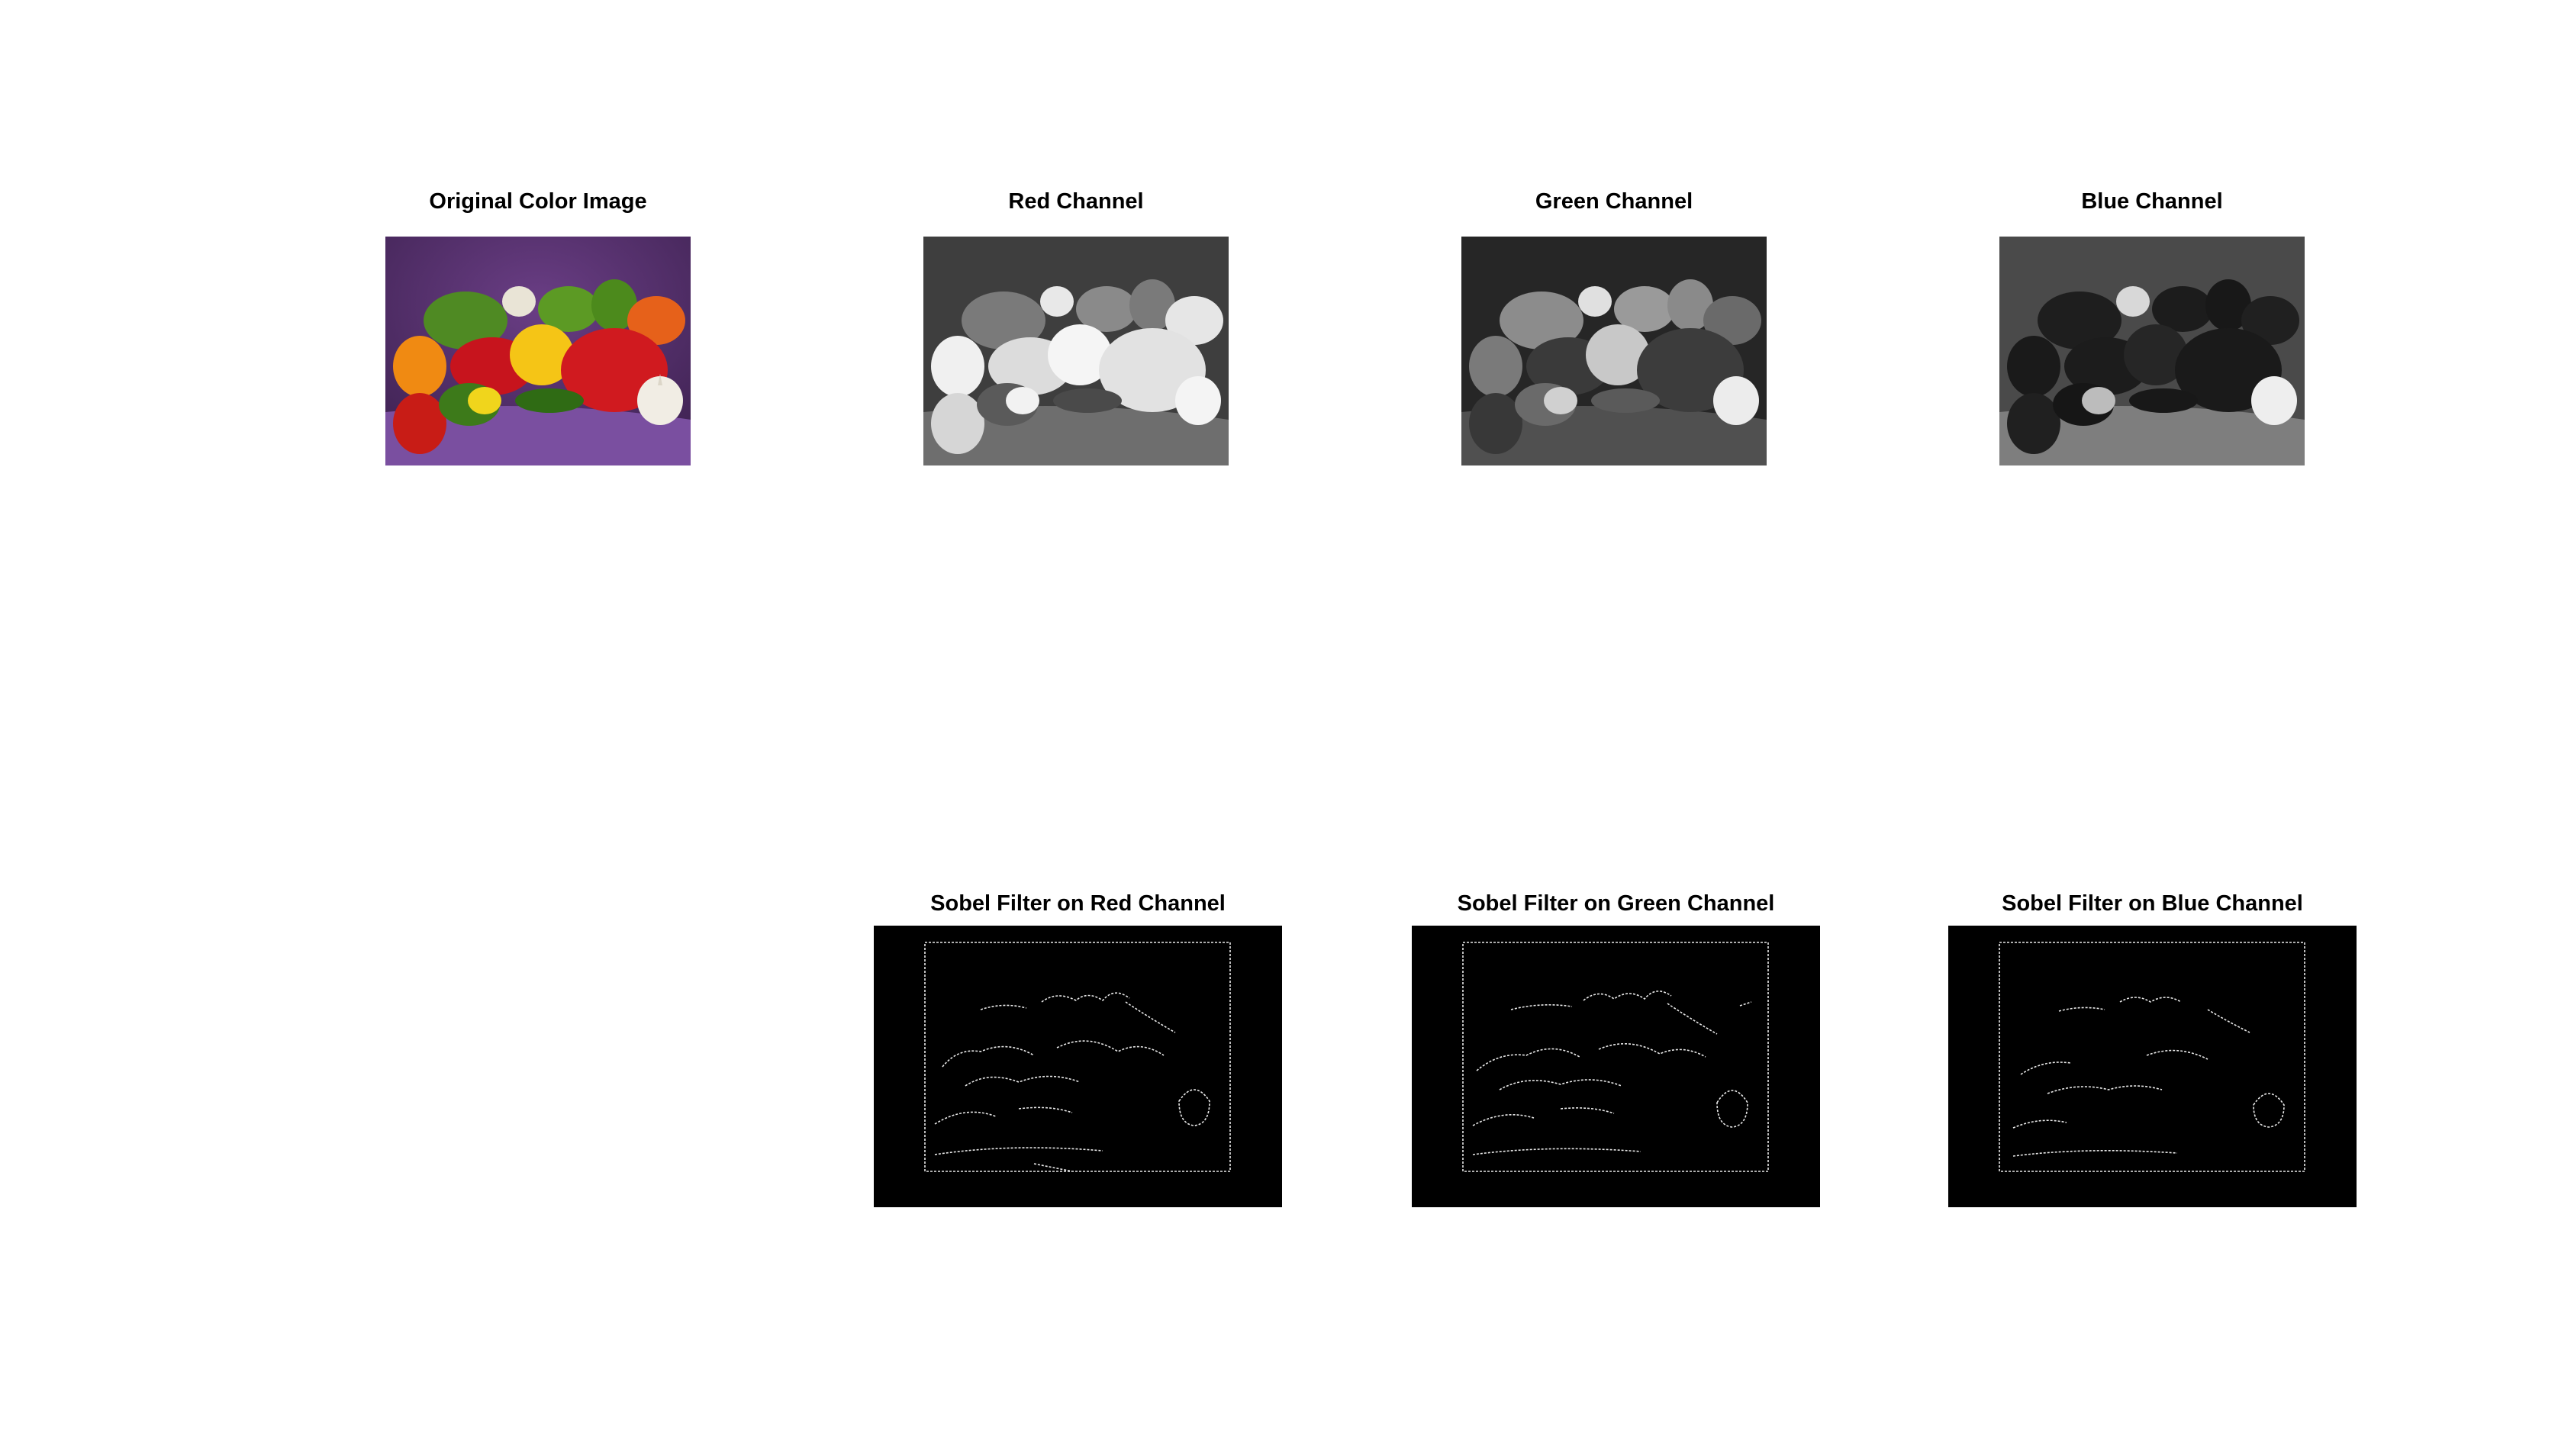 This screenshot has height=1456, width=2558. I want to click on sobel-red-image, so click(1078, 1066).